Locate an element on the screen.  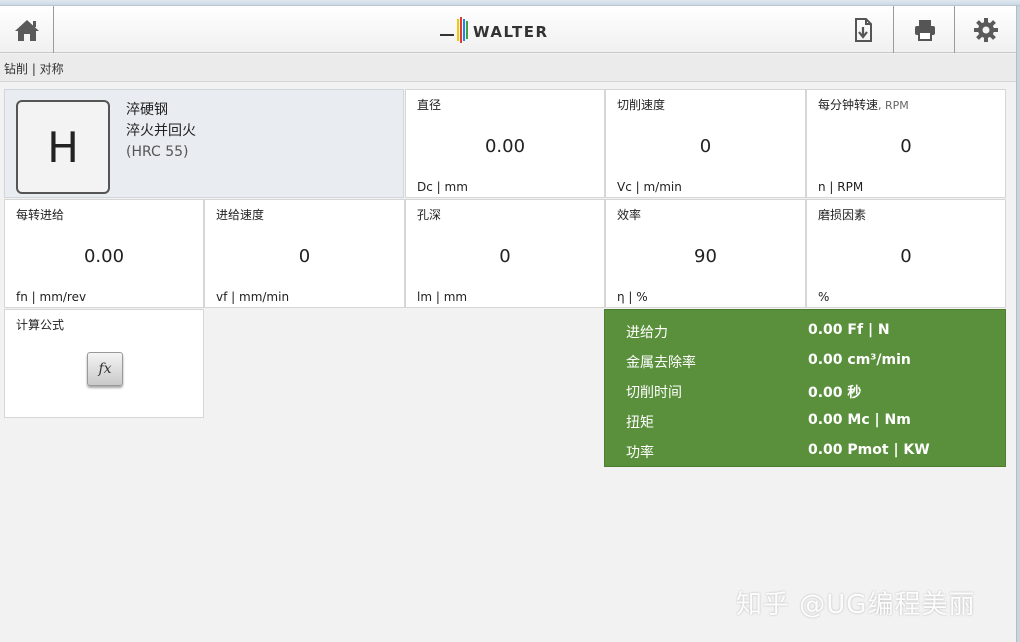
rpm-label: 每分钟转速 is located at coordinates (848, 105).